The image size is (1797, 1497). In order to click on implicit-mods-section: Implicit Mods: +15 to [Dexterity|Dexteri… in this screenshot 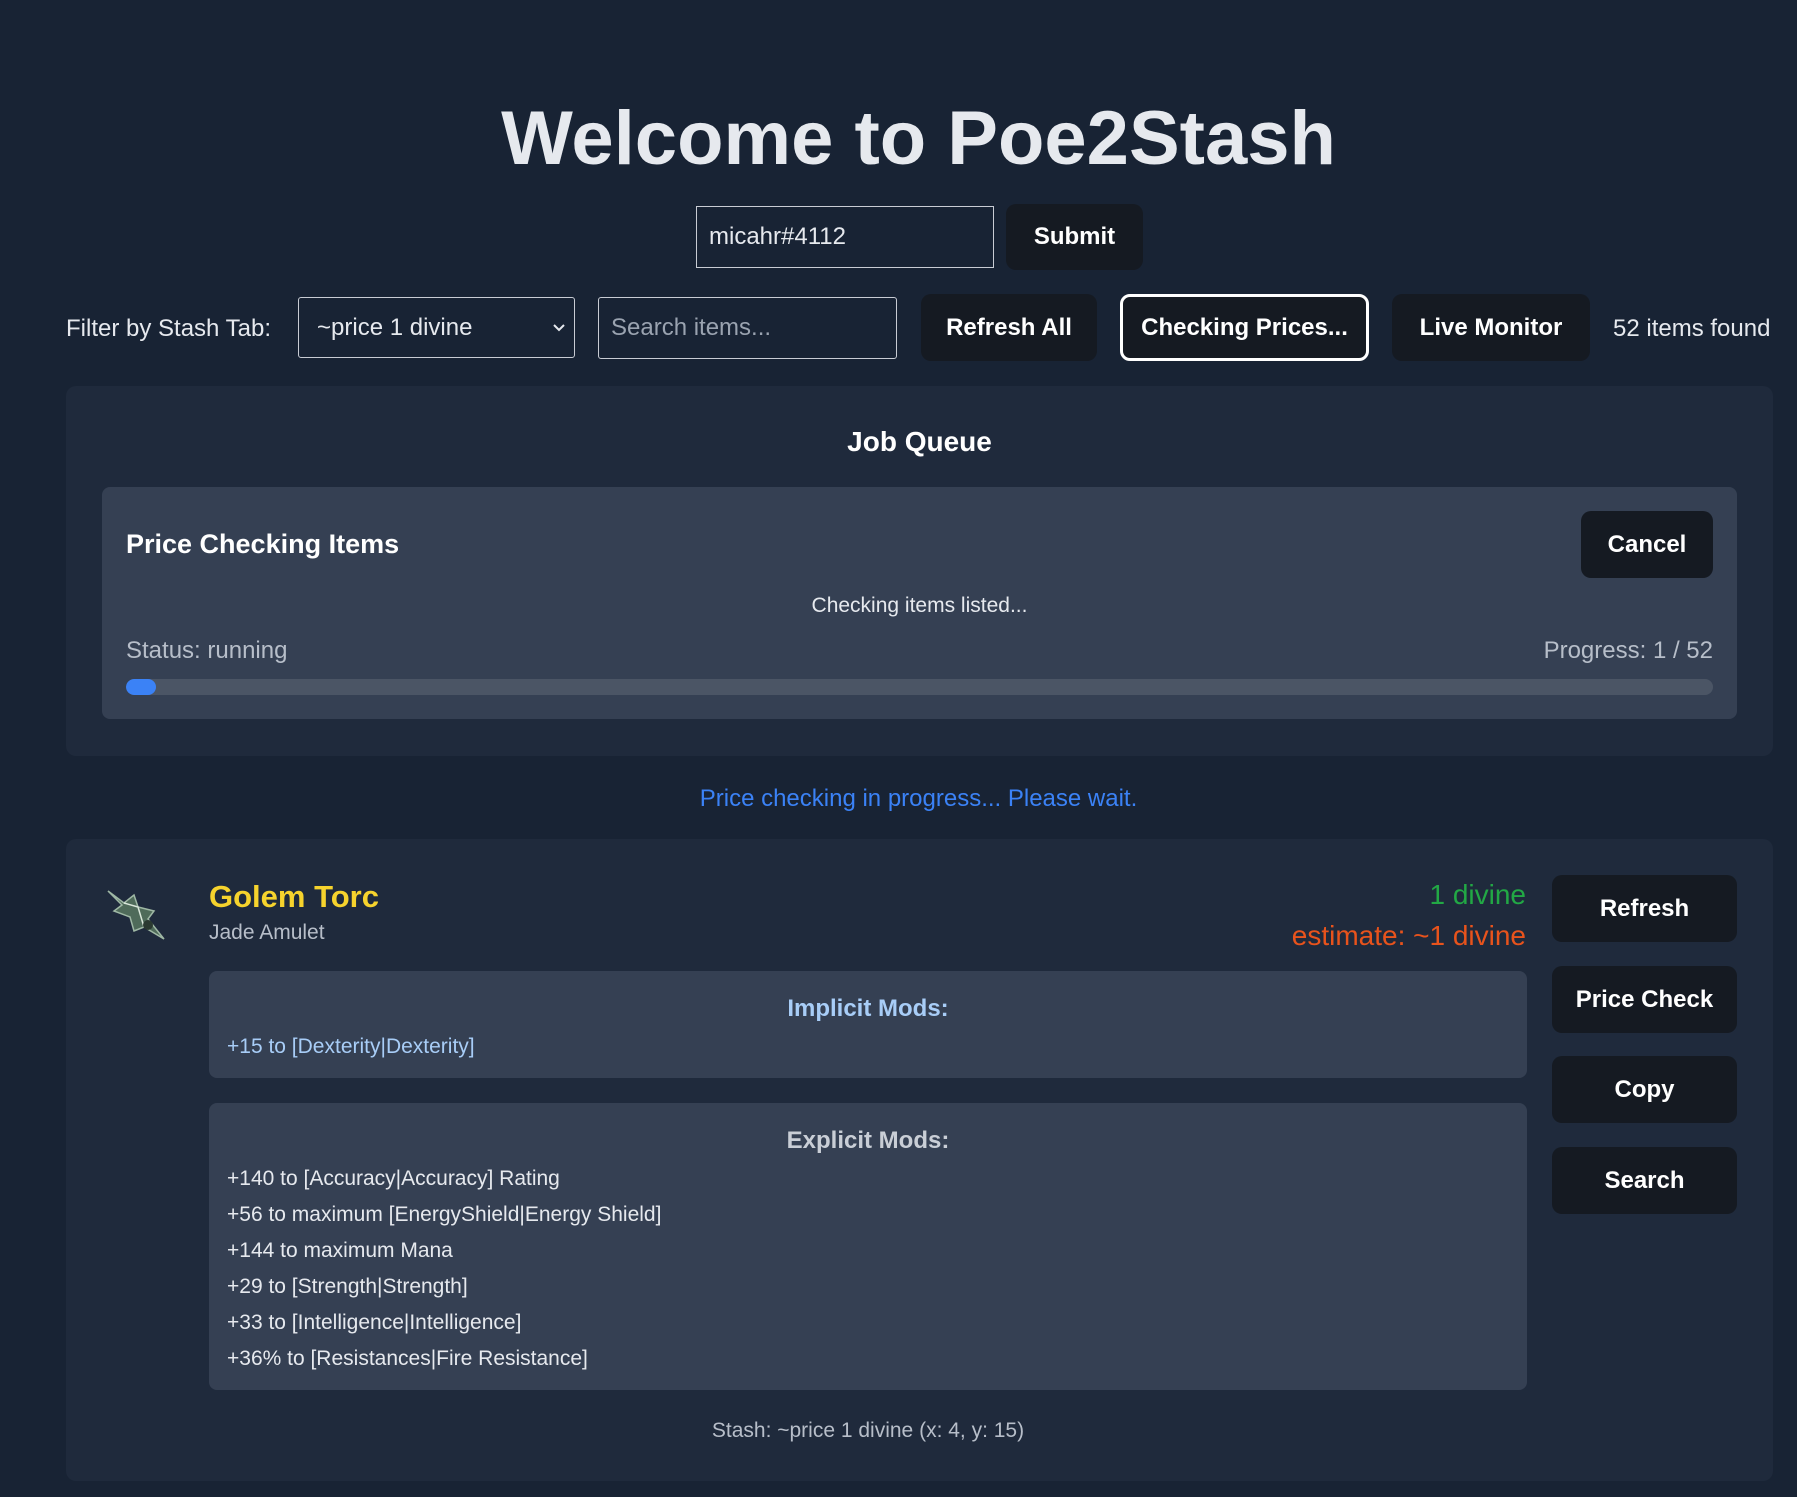, I will do `click(868, 1024)`.